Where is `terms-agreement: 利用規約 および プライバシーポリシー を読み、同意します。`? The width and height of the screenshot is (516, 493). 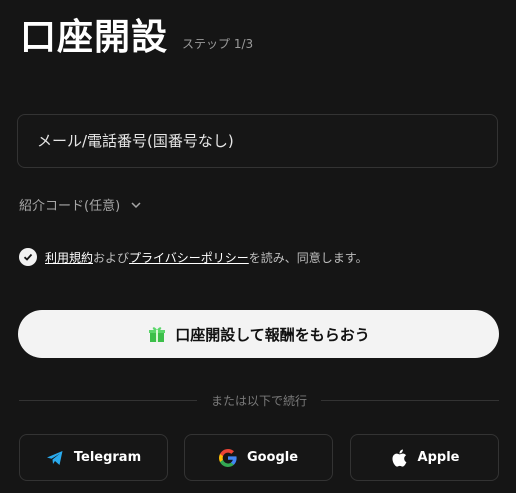
terms-agreement: 利用規約 および プライバシーポリシー を読み、同意します。 is located at coordinates (193, 257).